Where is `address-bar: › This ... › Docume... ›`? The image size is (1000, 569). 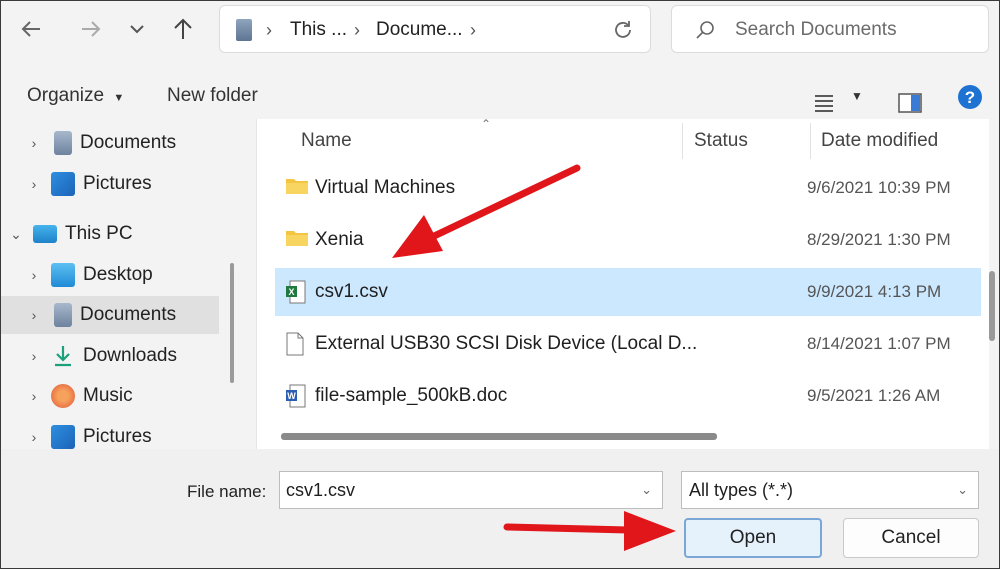
address-bar: › This ... › Docume... › is located at coordinates (435, 29).